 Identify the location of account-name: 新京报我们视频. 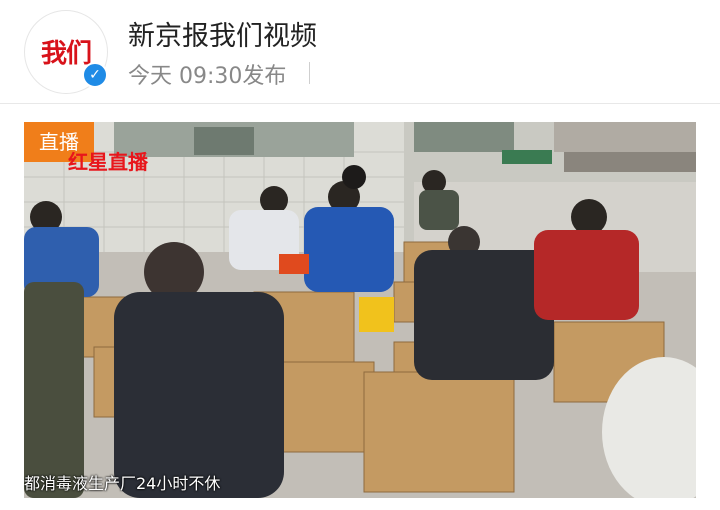
(222, 33).